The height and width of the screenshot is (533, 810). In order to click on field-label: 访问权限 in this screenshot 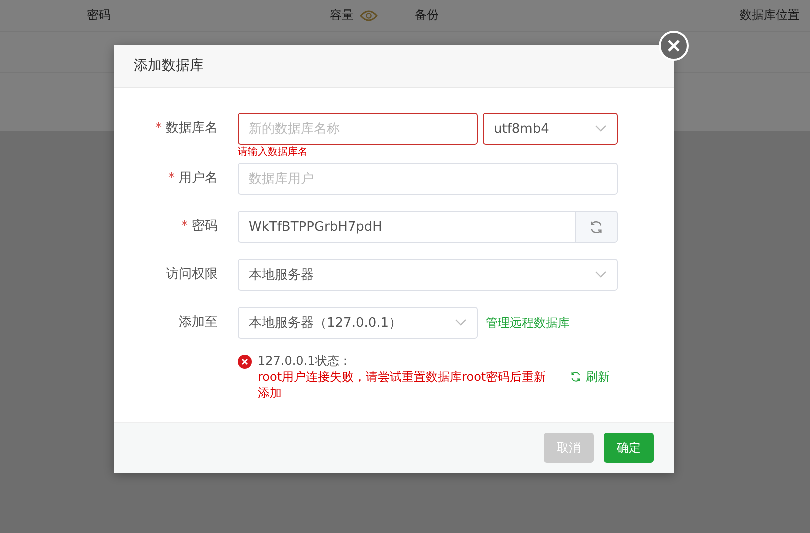, I will do `click(192, 275)`.